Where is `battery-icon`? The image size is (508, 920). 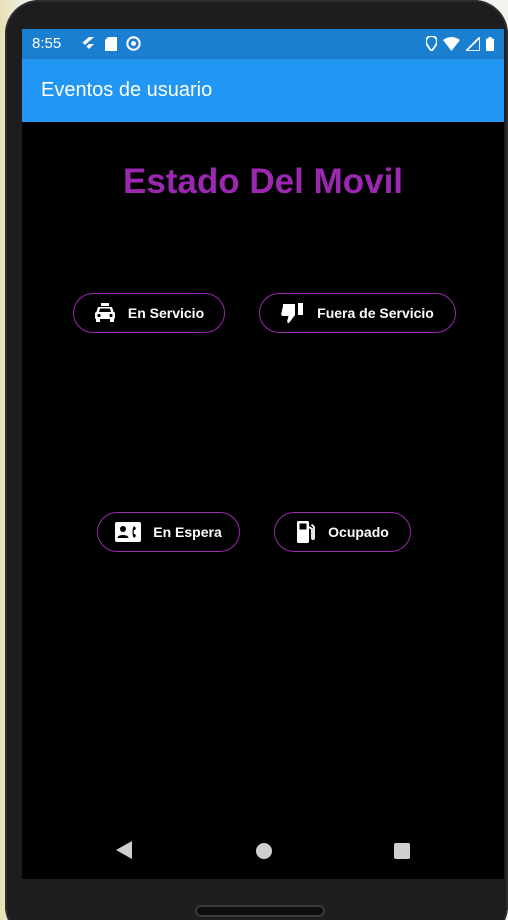 battery-icon is located at coordinates (490, 43).